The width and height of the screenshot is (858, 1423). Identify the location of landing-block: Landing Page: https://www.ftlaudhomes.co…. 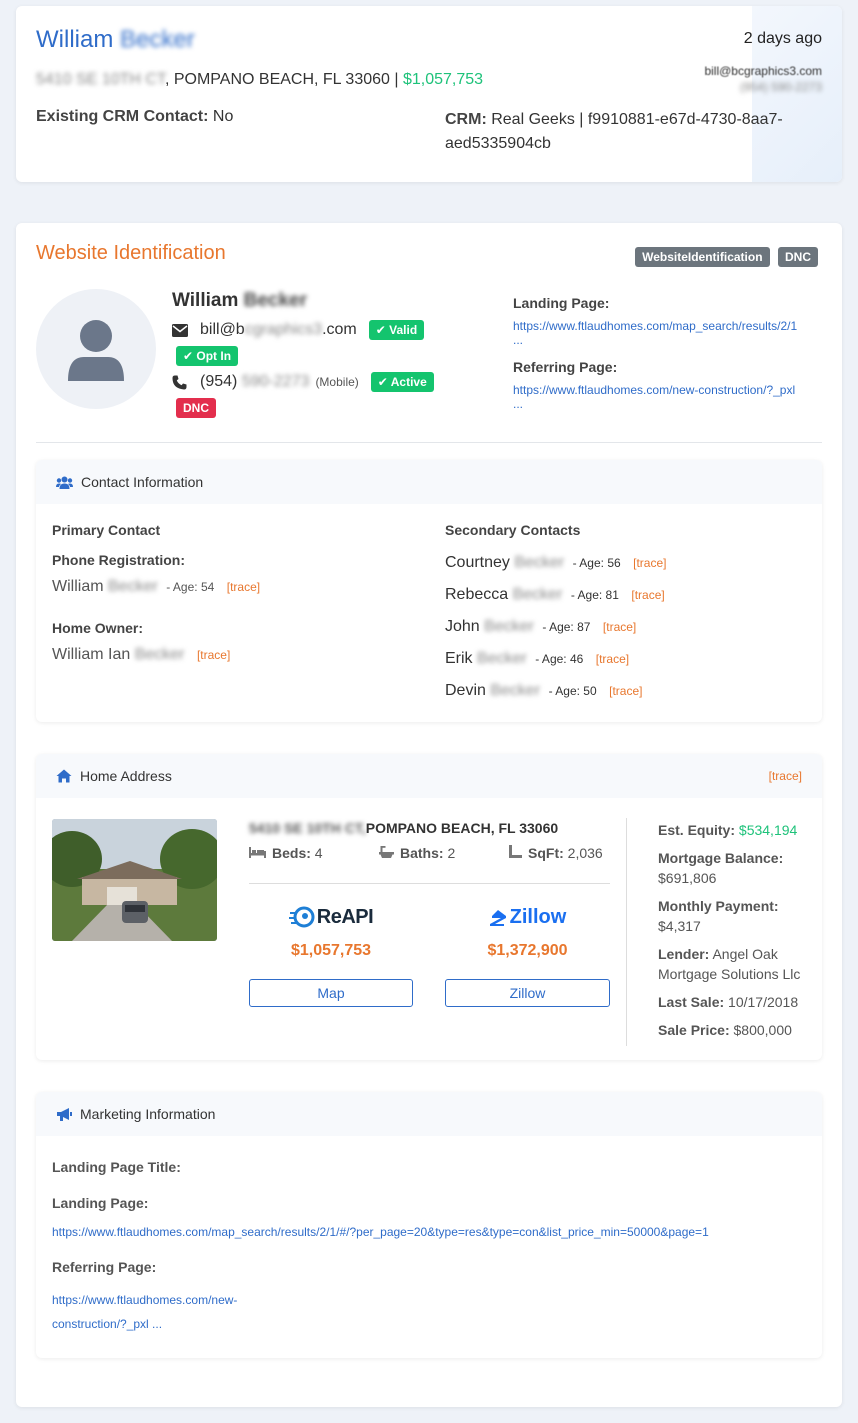
(669, 353).